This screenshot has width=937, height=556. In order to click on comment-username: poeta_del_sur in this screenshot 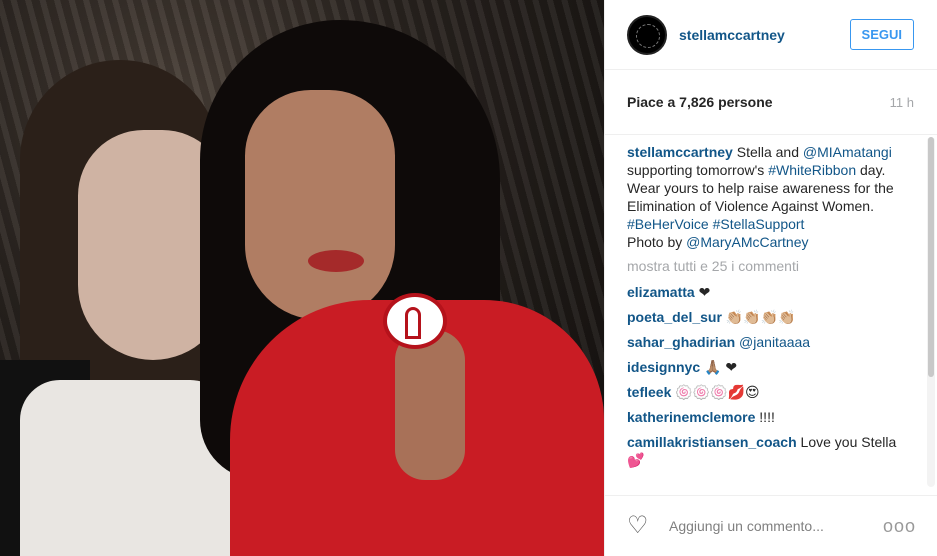, I will do `click(674, 317)`.